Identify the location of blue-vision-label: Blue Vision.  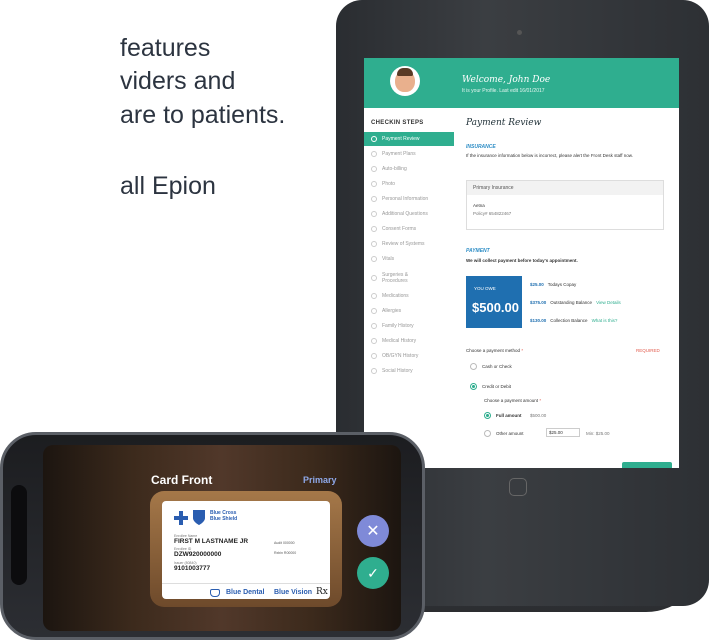
(293, 592).